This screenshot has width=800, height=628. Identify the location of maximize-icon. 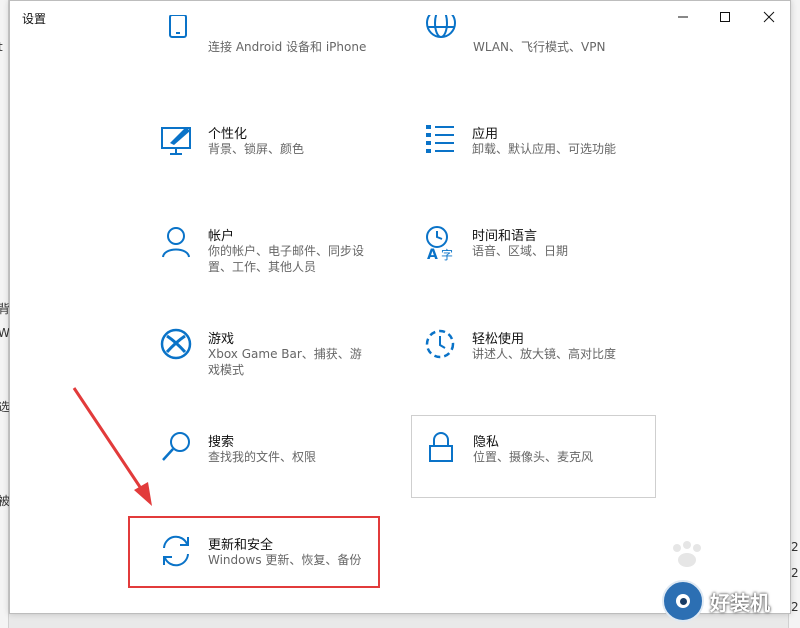
(725, 17).